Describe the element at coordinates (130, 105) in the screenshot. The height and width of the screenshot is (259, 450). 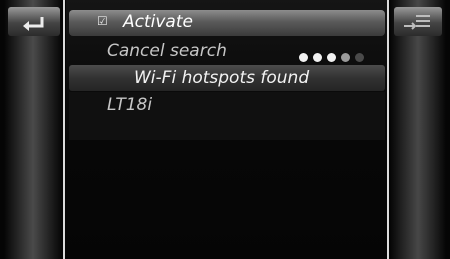
I see `network-name: LT18i` at that location.